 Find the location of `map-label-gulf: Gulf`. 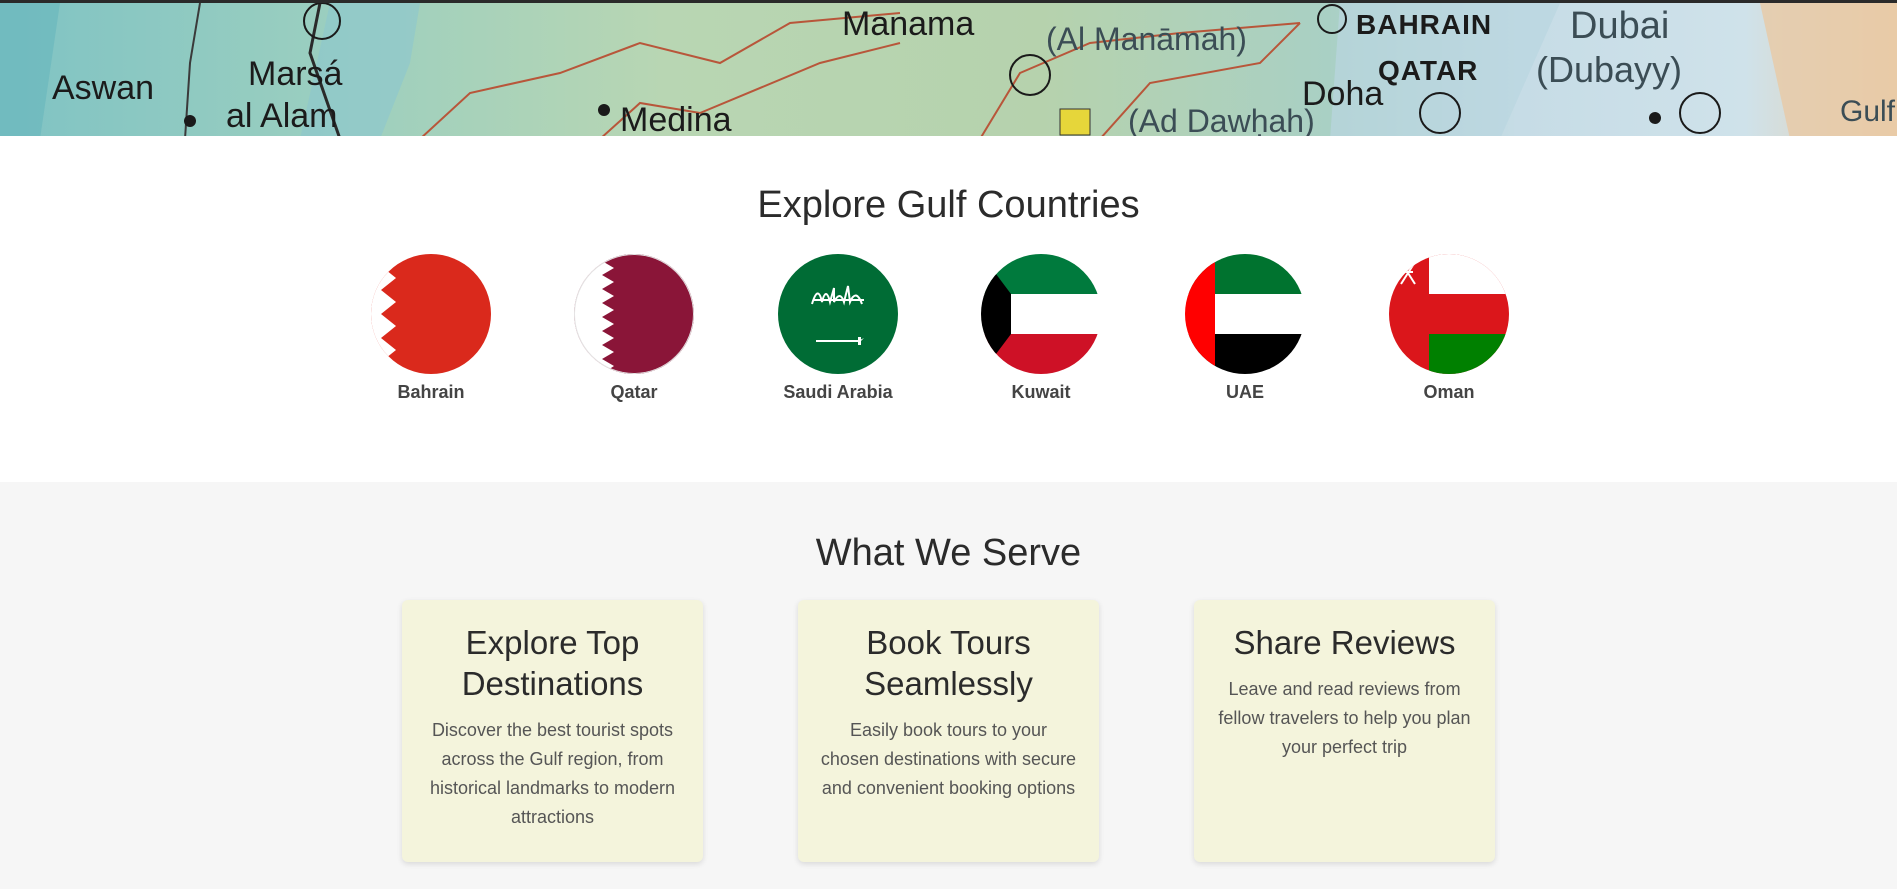

map-label-gulf: Gulf is located at coordinates (1868, 111).